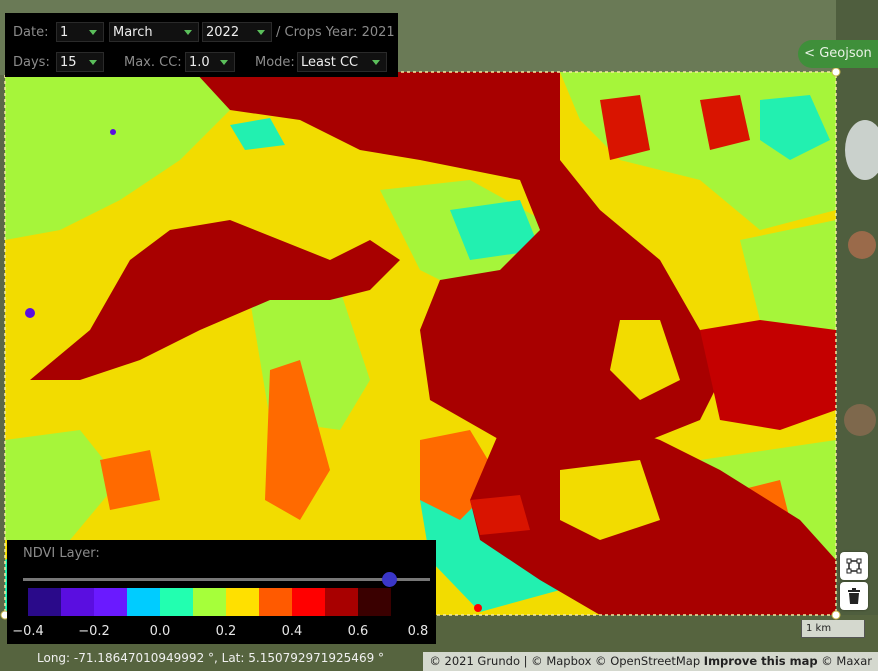 The image size is (878, 671). What do you see at coordinates (330, 62) in the screenshot?
I see `mode-value: Least CC` at bounding box center [330, 62].